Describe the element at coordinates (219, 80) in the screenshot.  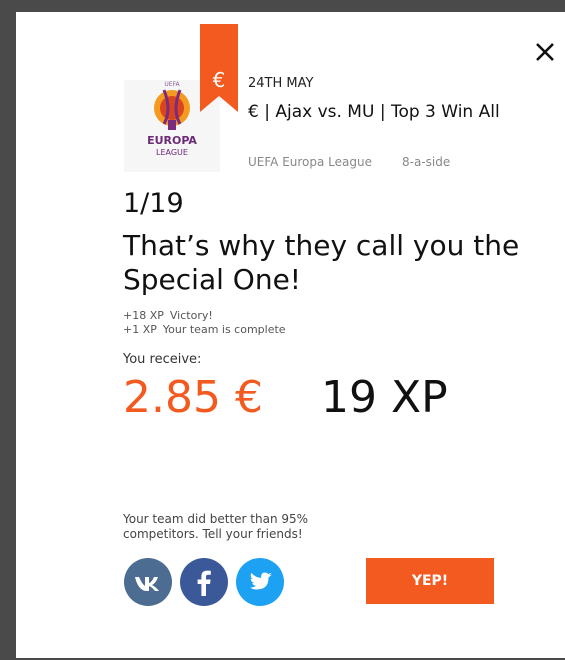
I see `euro-icon: €` at that location.